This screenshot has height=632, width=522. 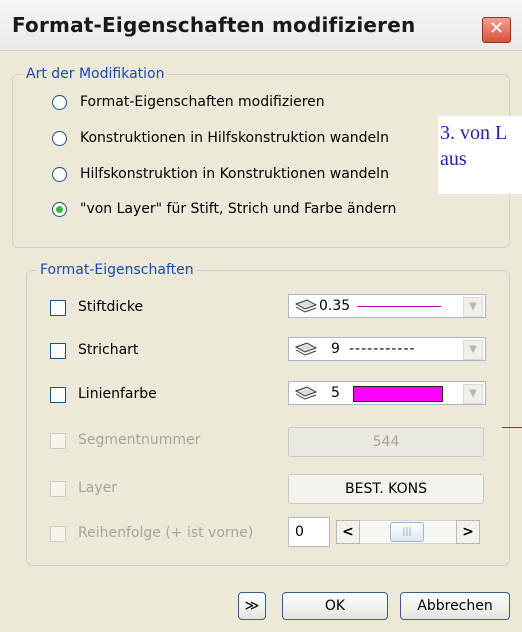 I want to click on reihenfolge-checkbox, so click(x=58, y=534).